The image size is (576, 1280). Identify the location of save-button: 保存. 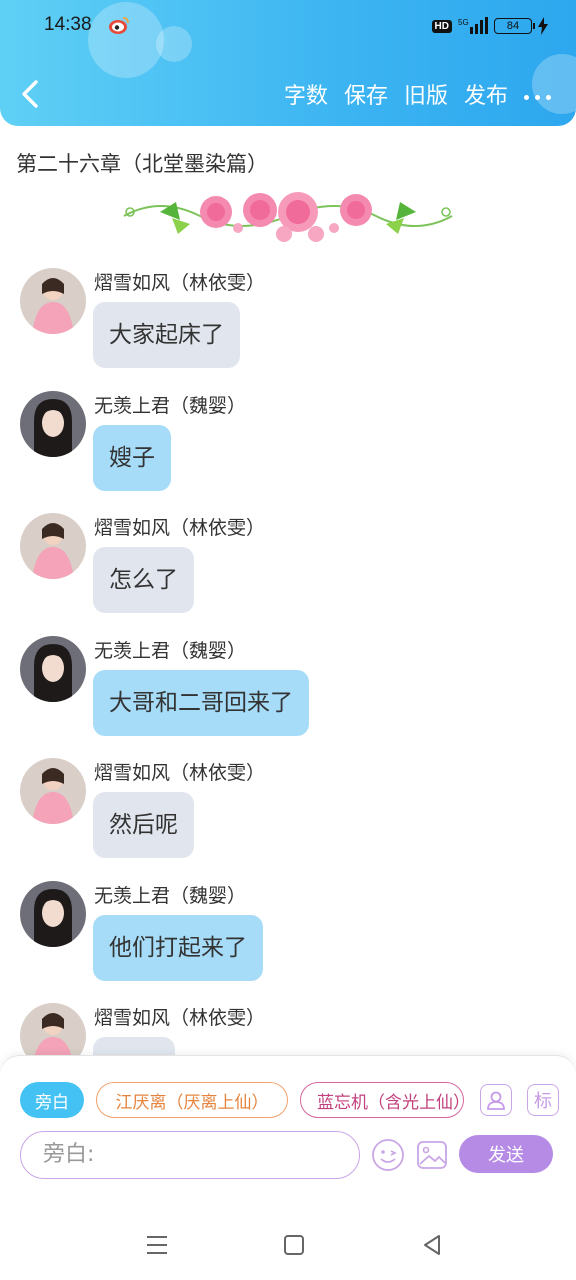
(366, 97).